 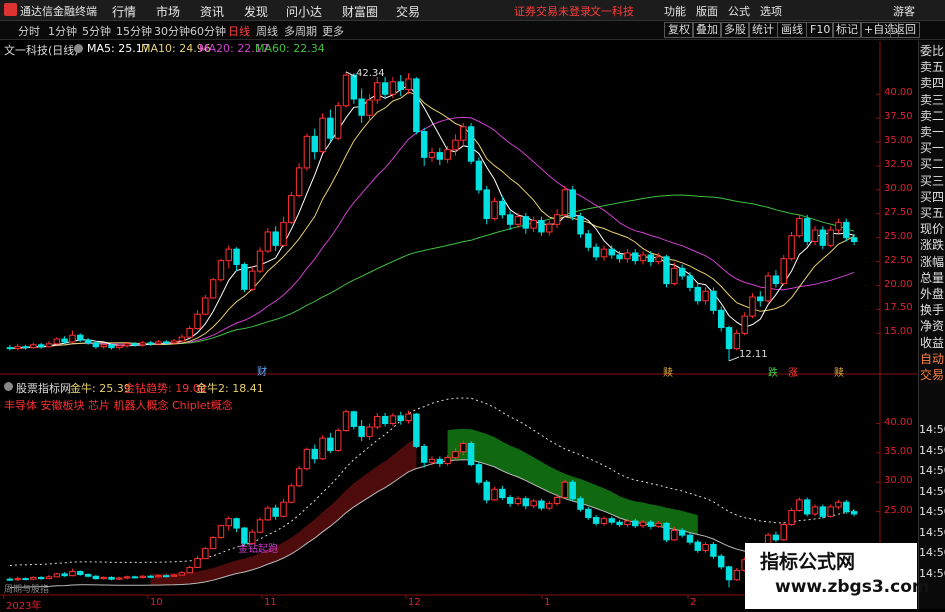 What do you see at coordinates (932, 148) in the screenshot?
I see `quote-panel-item: 买一` at bounding box center [932, 148].